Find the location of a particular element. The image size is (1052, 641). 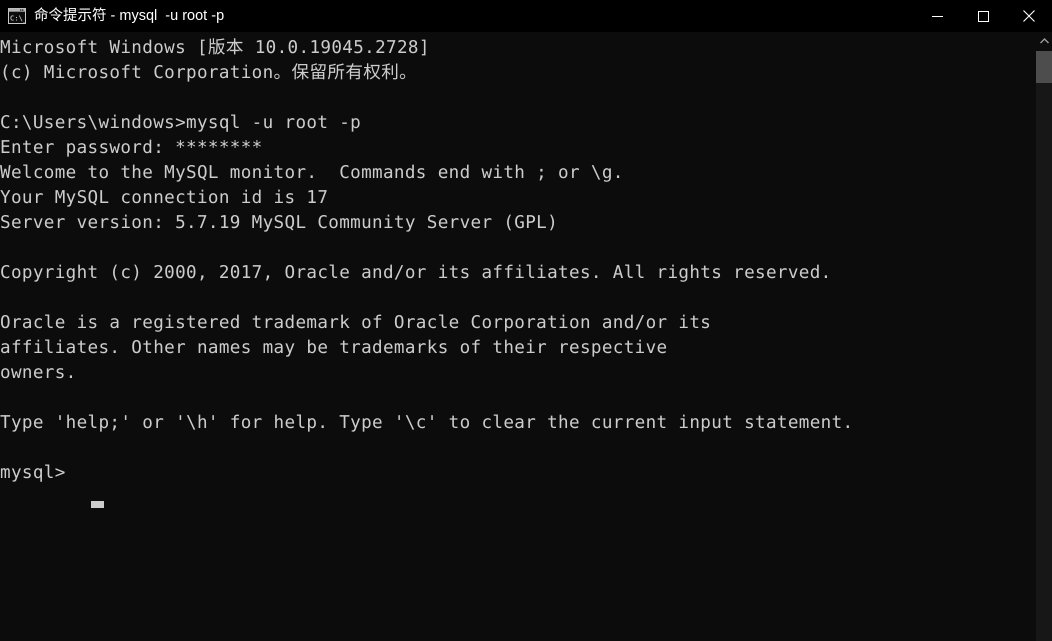

scroll-up-button is located at coordinates (1044, 40).